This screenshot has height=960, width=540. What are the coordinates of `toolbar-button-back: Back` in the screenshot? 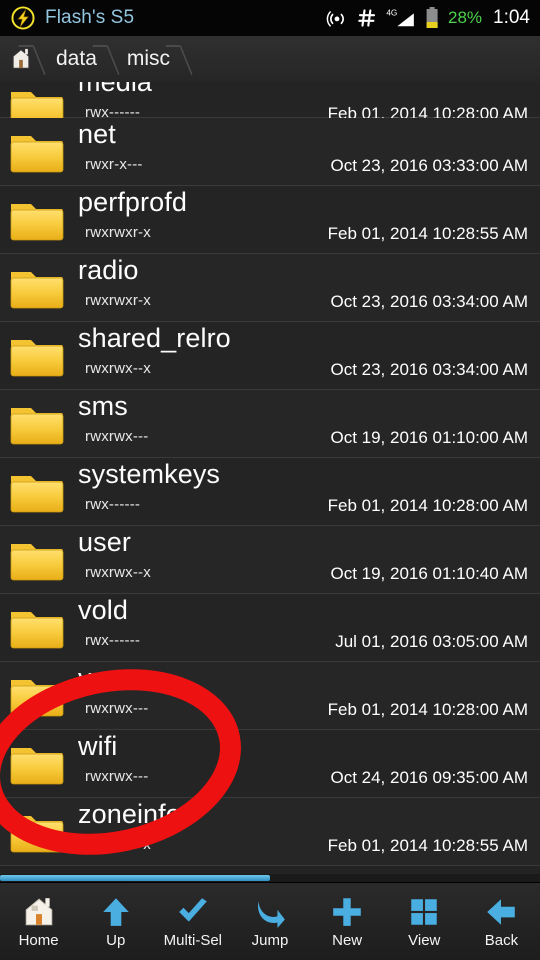 It's located at (501, 921).